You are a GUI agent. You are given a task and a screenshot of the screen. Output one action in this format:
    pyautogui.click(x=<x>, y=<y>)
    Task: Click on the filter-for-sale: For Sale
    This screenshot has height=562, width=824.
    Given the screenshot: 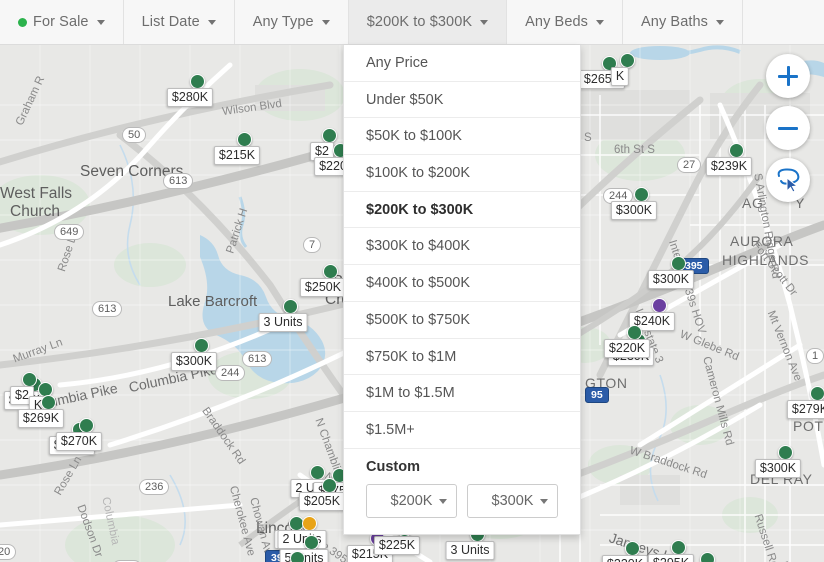 What is the action you would take?
    pyautogui.click(x=62, y=22)
    